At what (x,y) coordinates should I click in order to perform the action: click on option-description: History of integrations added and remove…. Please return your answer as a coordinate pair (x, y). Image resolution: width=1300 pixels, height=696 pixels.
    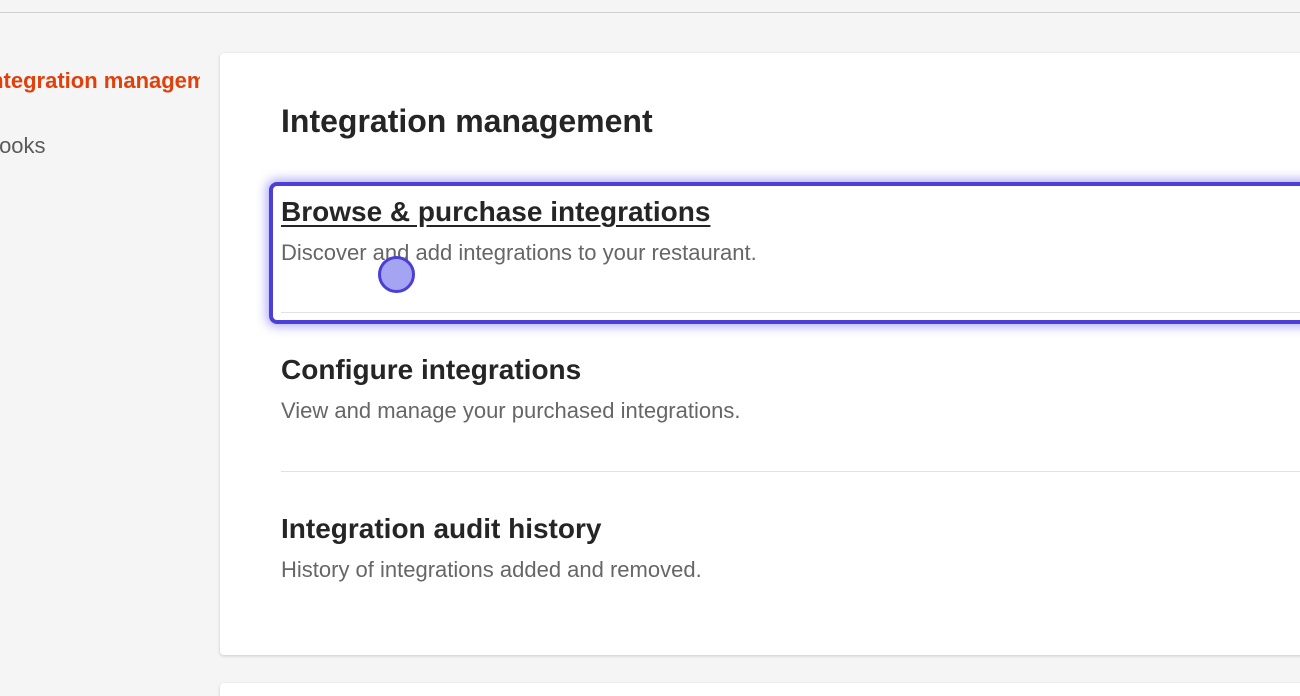
    Looking at the image, I should click on (491, 569).